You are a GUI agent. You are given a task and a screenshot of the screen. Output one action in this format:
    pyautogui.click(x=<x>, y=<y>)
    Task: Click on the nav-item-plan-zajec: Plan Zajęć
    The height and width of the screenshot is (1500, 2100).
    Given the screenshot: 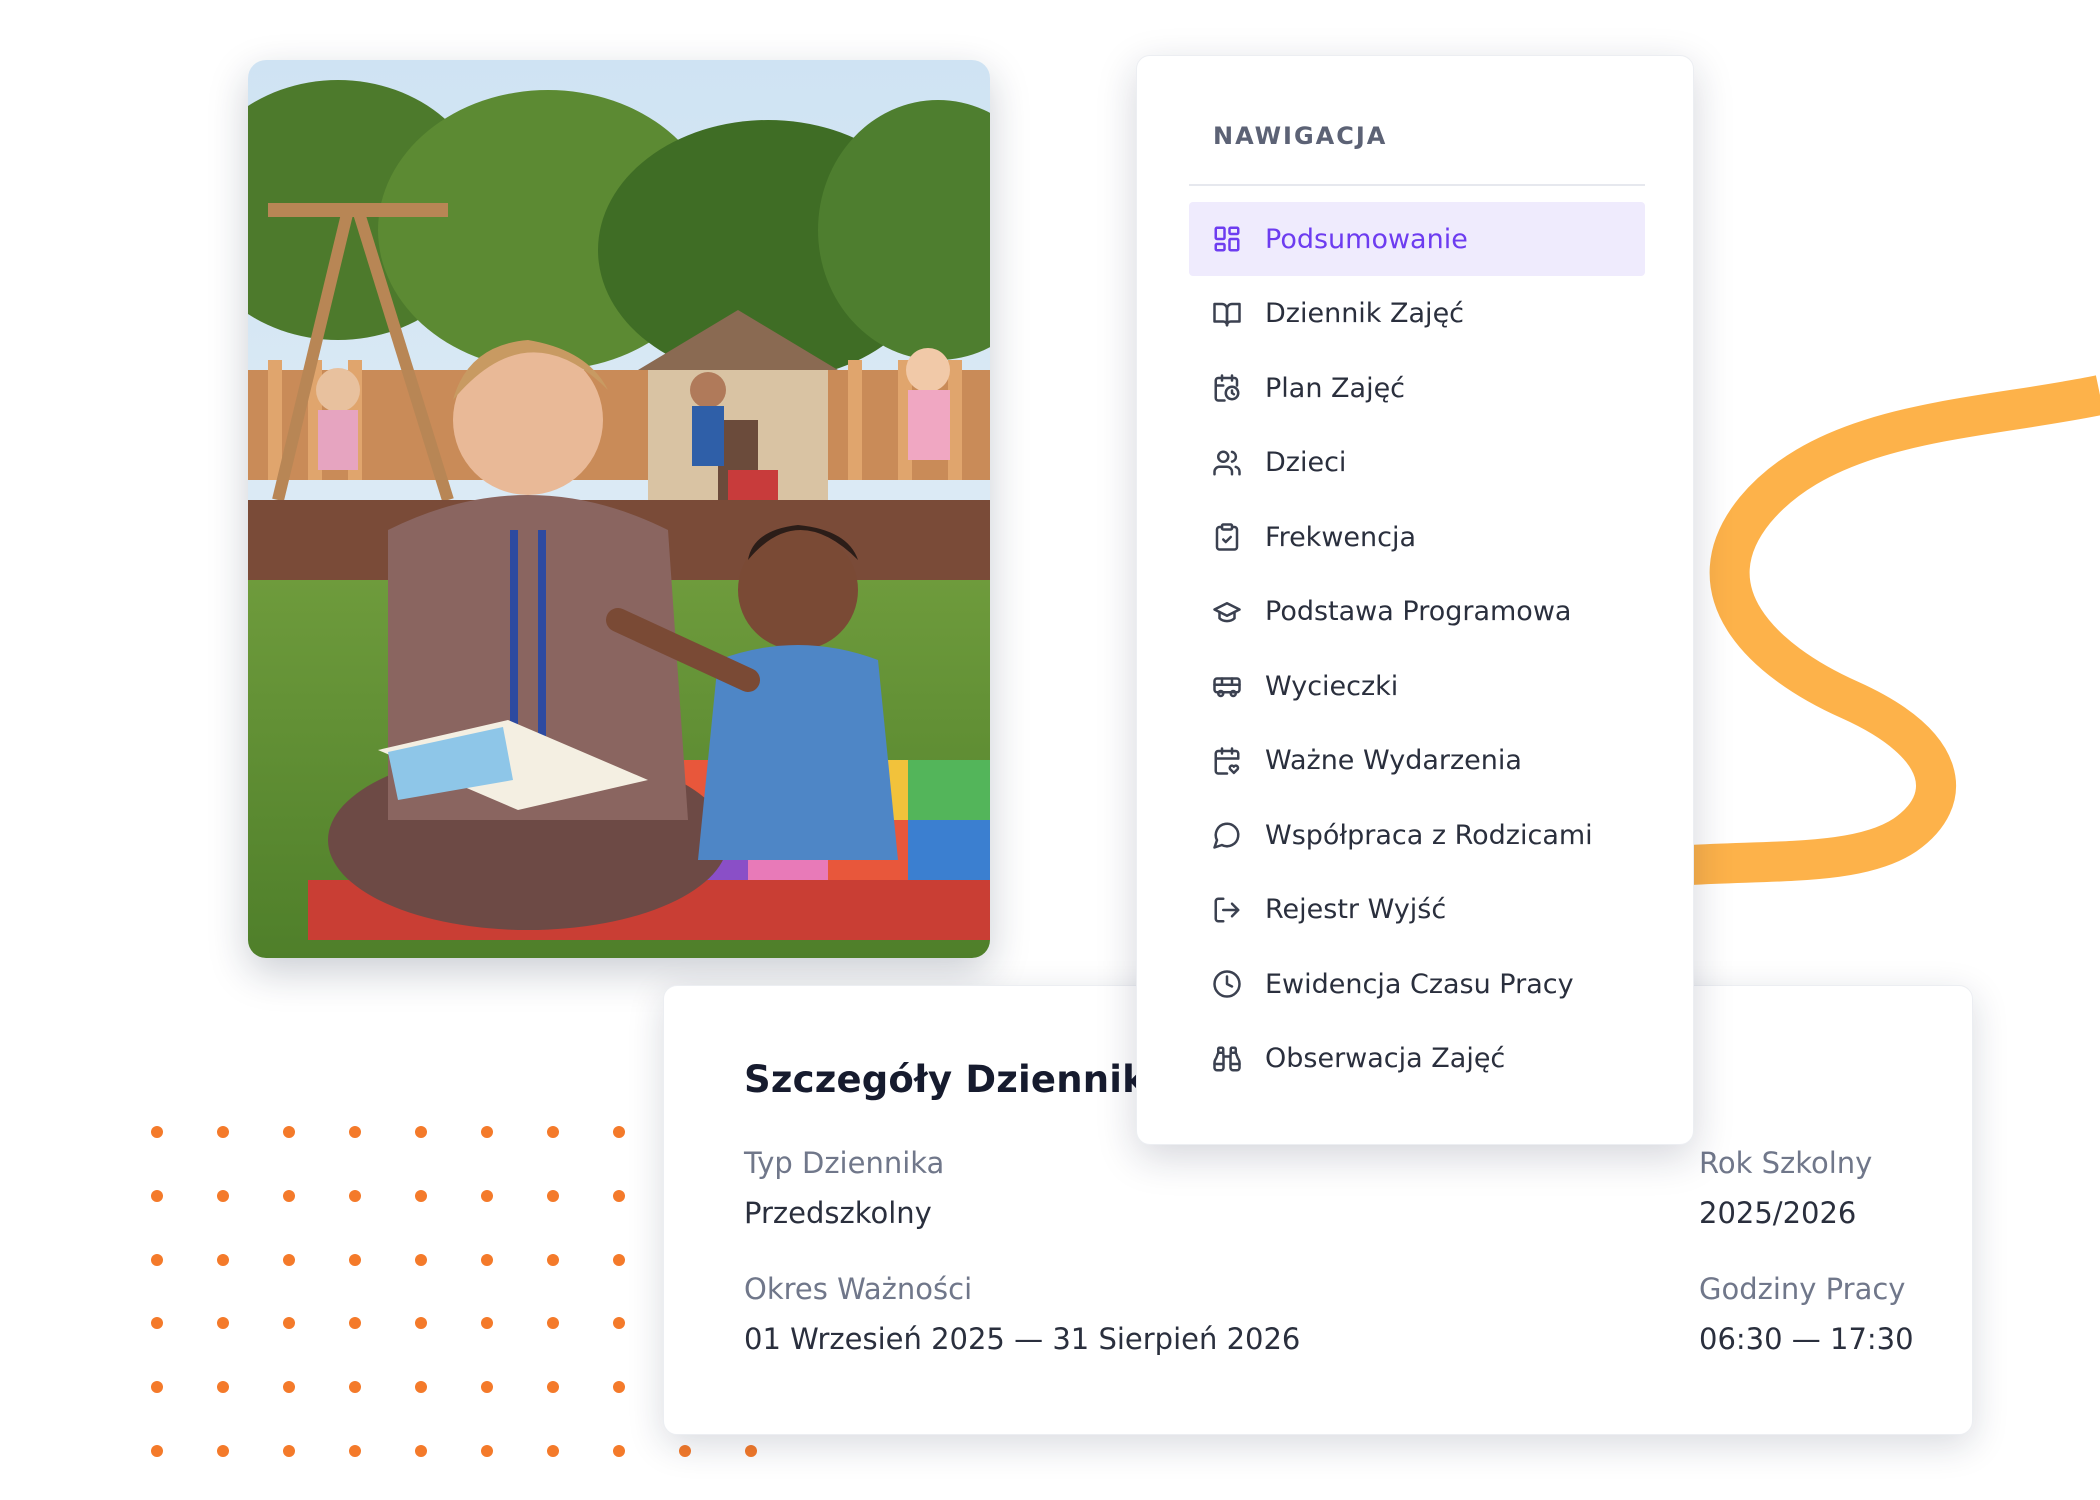 What is the action you would take?
    pyautogui.click(x=1417, y=388)
    